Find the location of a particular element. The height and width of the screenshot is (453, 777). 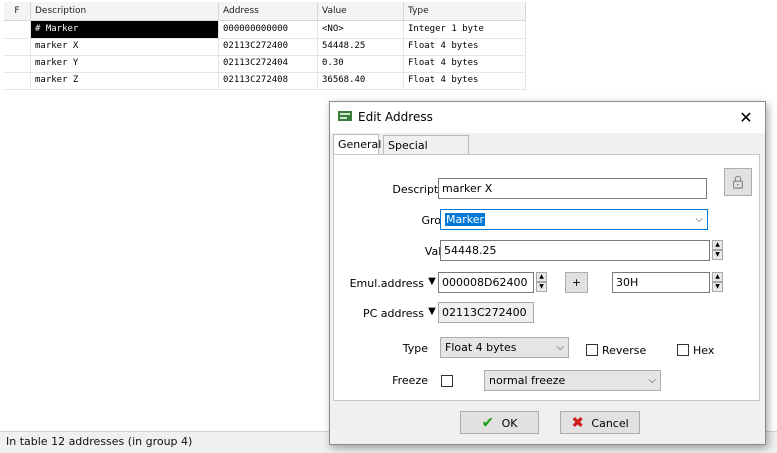

value-spinner: ▲ ▼ is located at coordinates (717, 250).